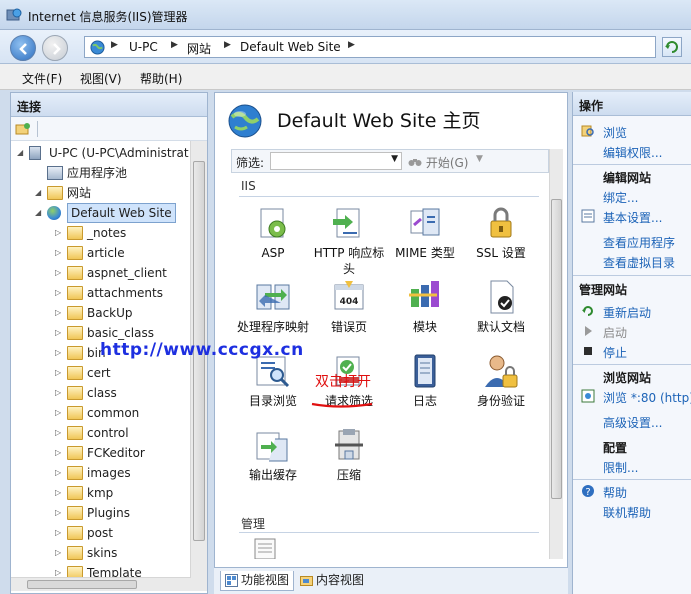 Image resolution: width=691 pixels, height=594 pixels. I want to click on tree-item-label: skins, so click(102, 553).